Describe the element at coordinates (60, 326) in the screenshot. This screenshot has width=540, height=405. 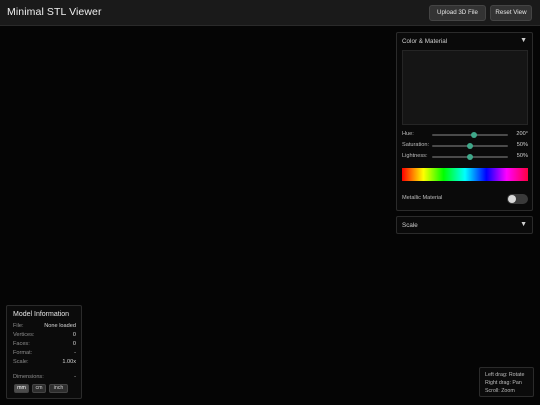
I see `info-value: None loaded` at that location.